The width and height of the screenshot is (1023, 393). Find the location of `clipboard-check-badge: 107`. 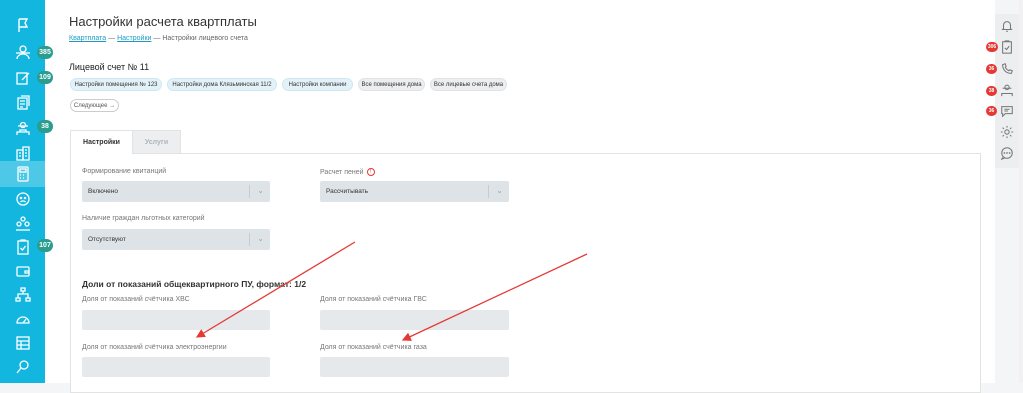

clipboard-check-badge: 107 is located at coordinates (45, 245).